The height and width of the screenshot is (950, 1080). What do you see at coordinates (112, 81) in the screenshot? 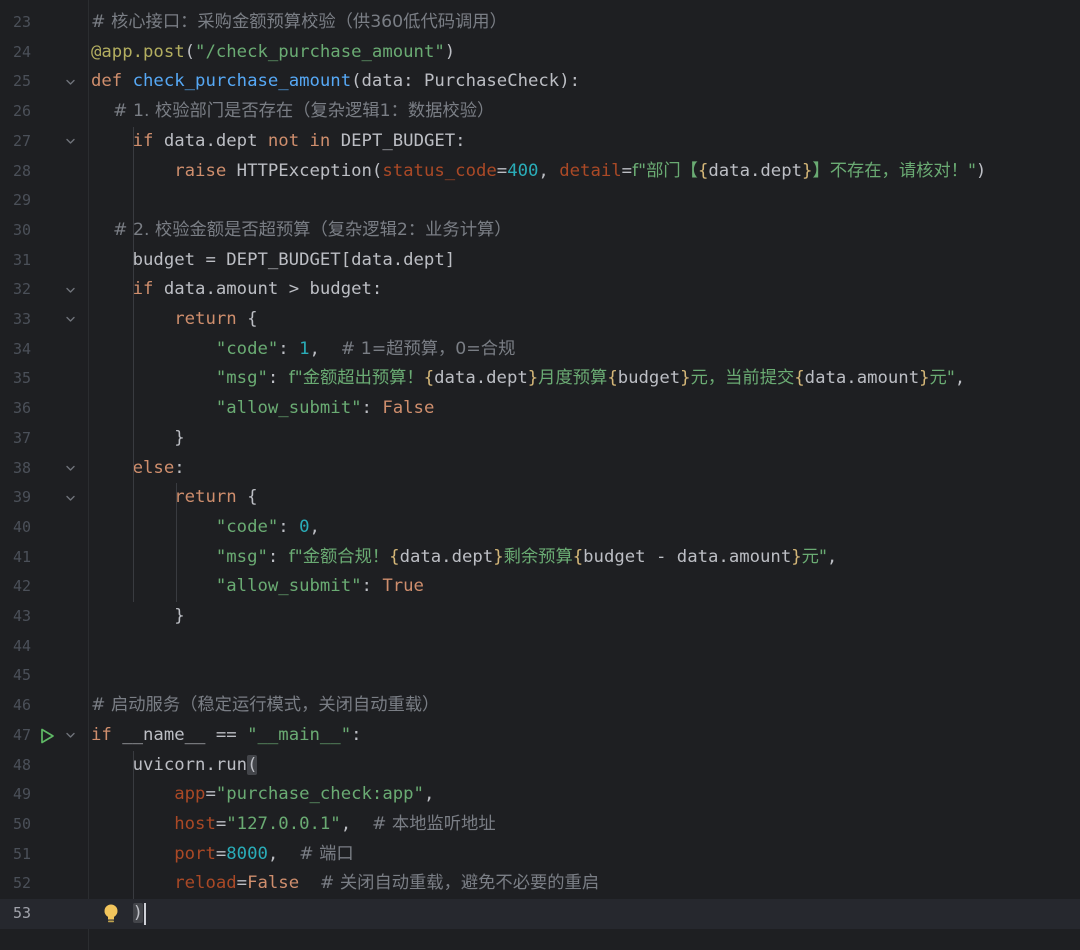
I see `code-token: def` at bounding box center [112, 81].